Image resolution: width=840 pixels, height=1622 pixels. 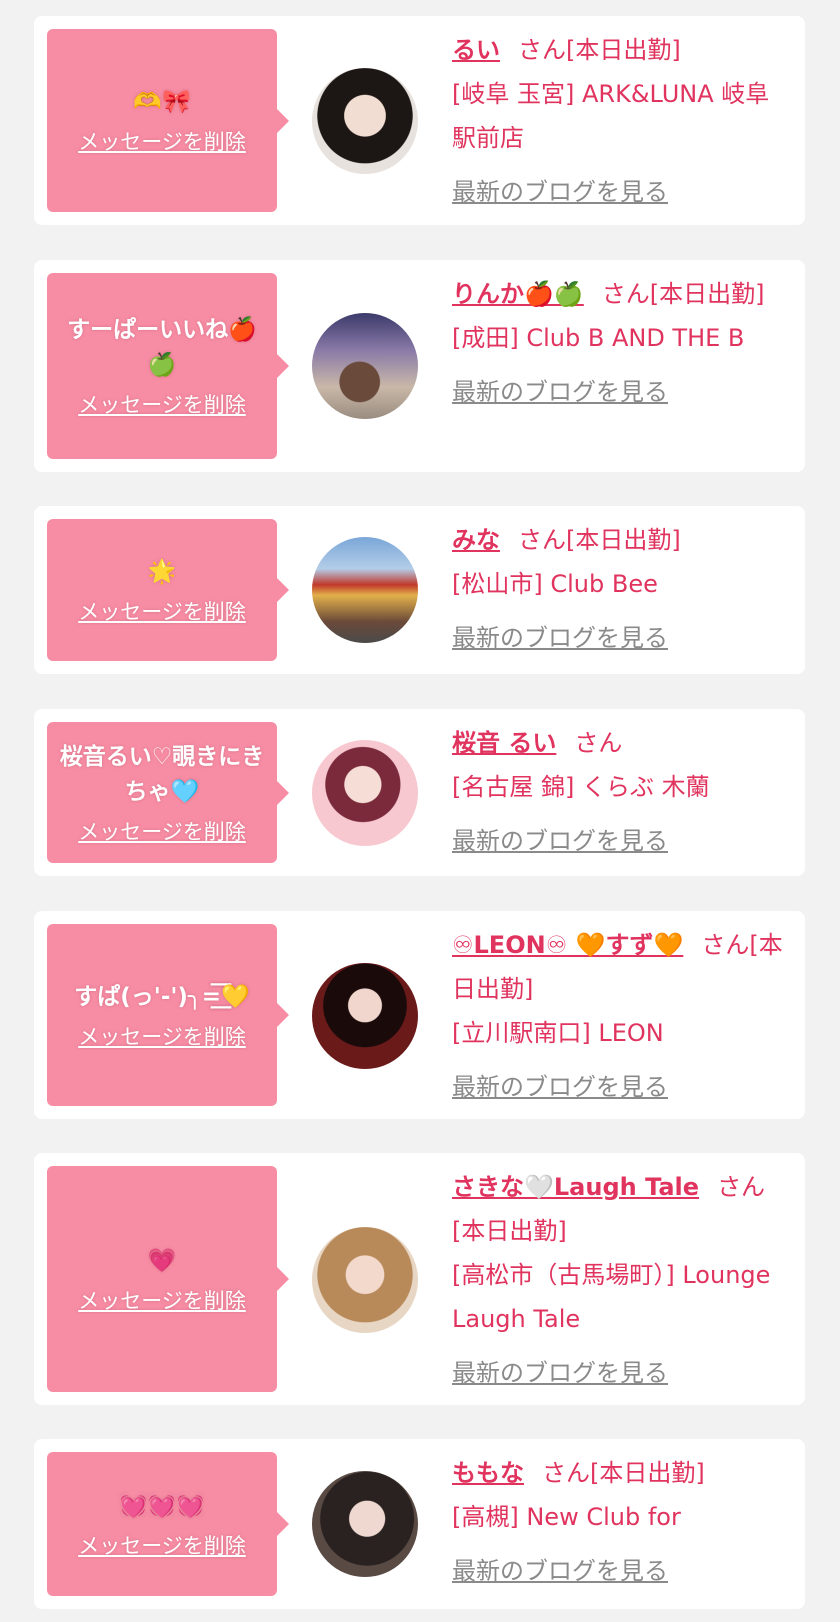 What do you see at coordinates (581, 787) in the screenshot?
I see `shop-text: [名古屋 錦] くらぶ 木蘭` at bounding box center [581, 787].